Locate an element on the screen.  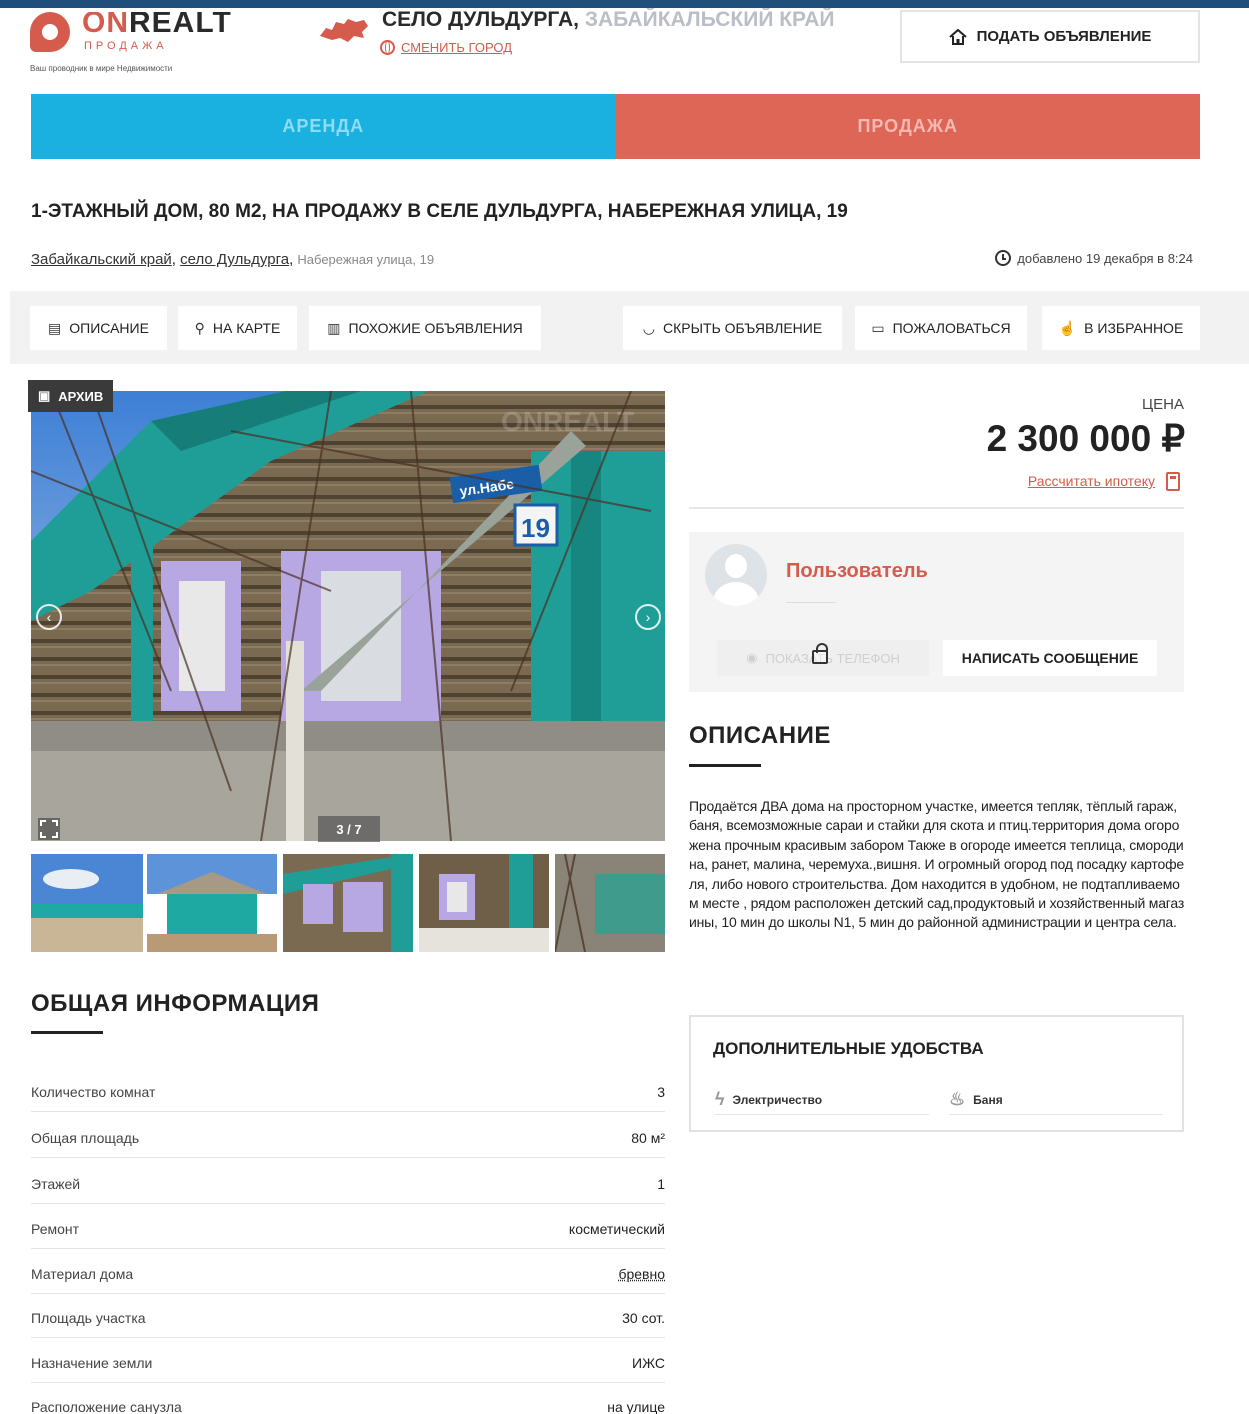
house-number: 19 is located at coordinates (535, 528).